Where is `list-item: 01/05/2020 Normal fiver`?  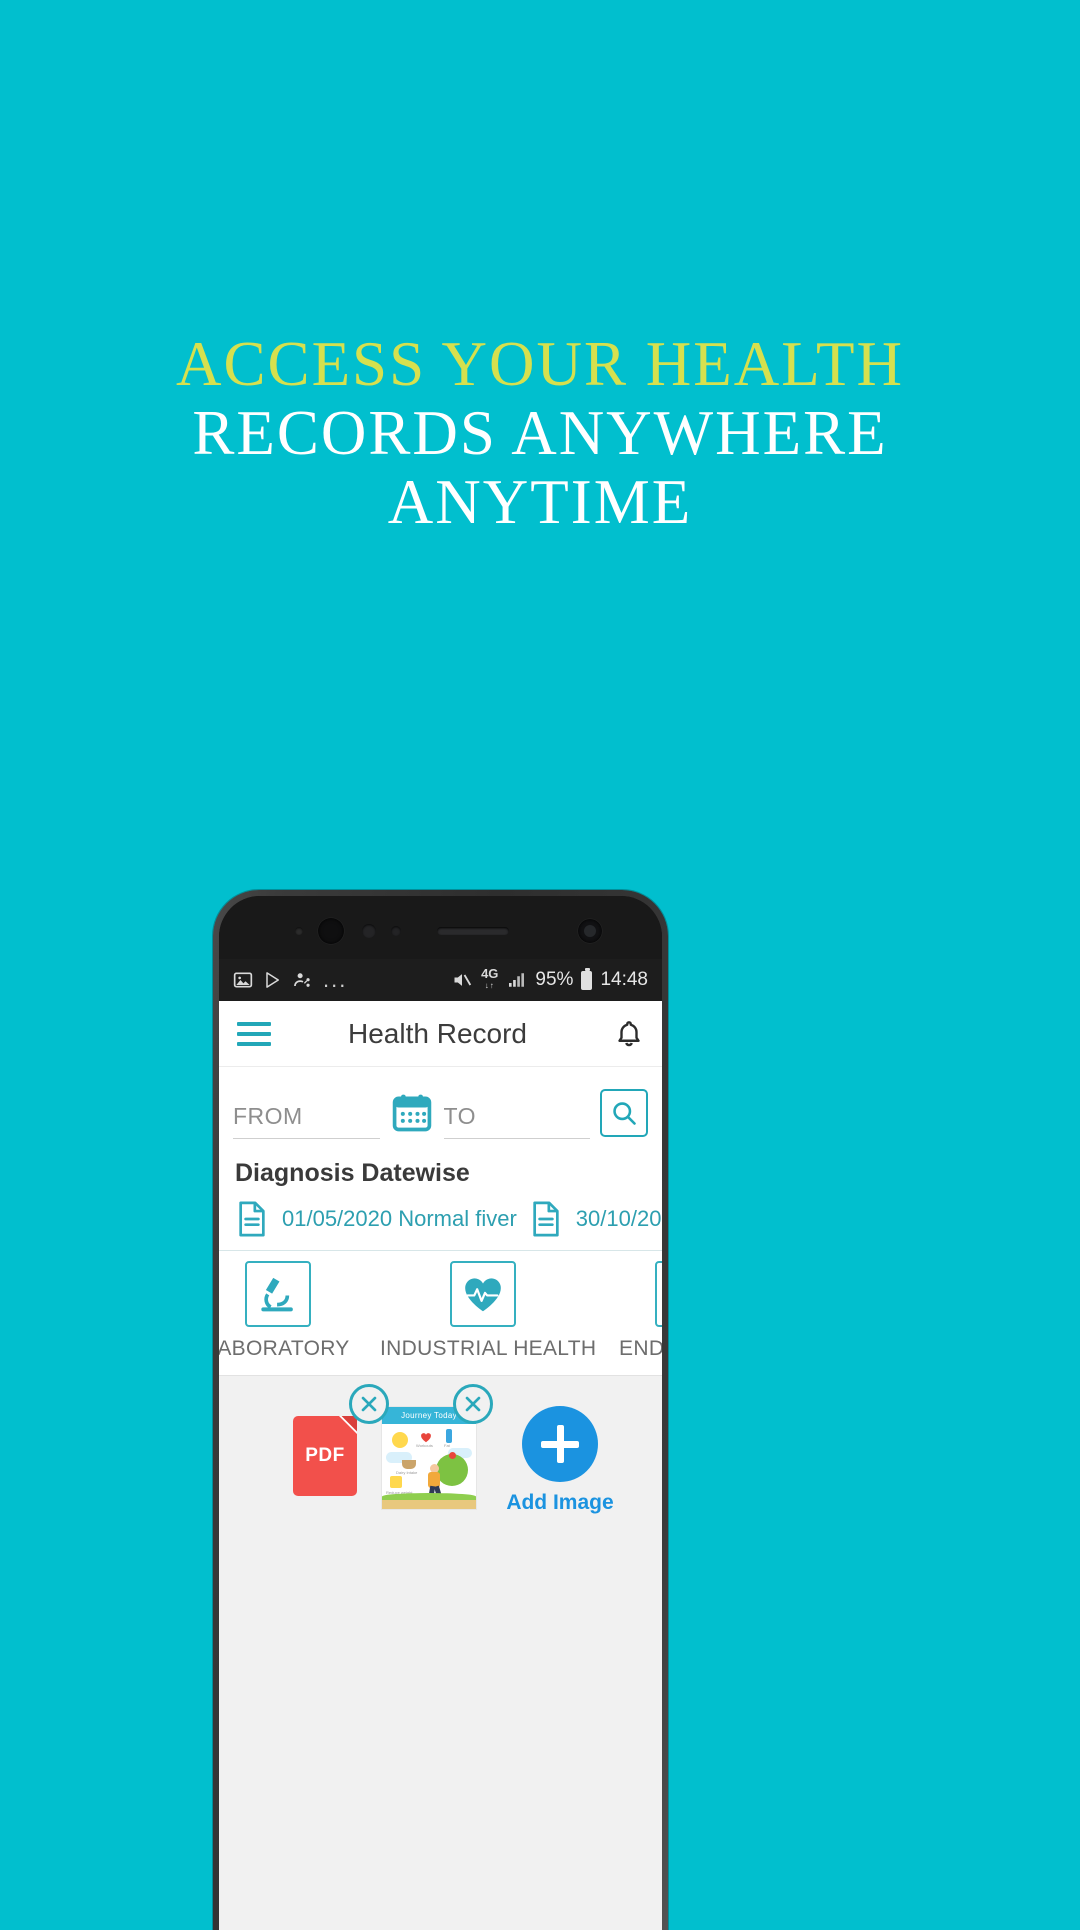
list-item: 01/05/2020 Normal fiver is located at coordinates (376, 1219).